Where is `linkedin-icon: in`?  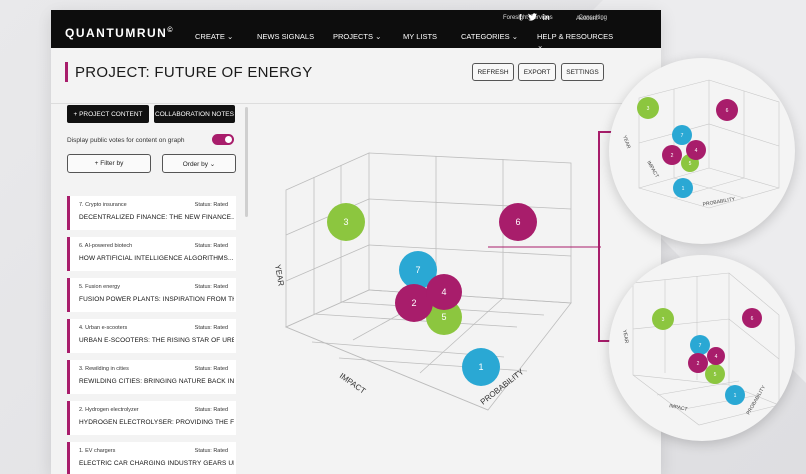 linkedin-icon: in is located at coordinates (546, 18).